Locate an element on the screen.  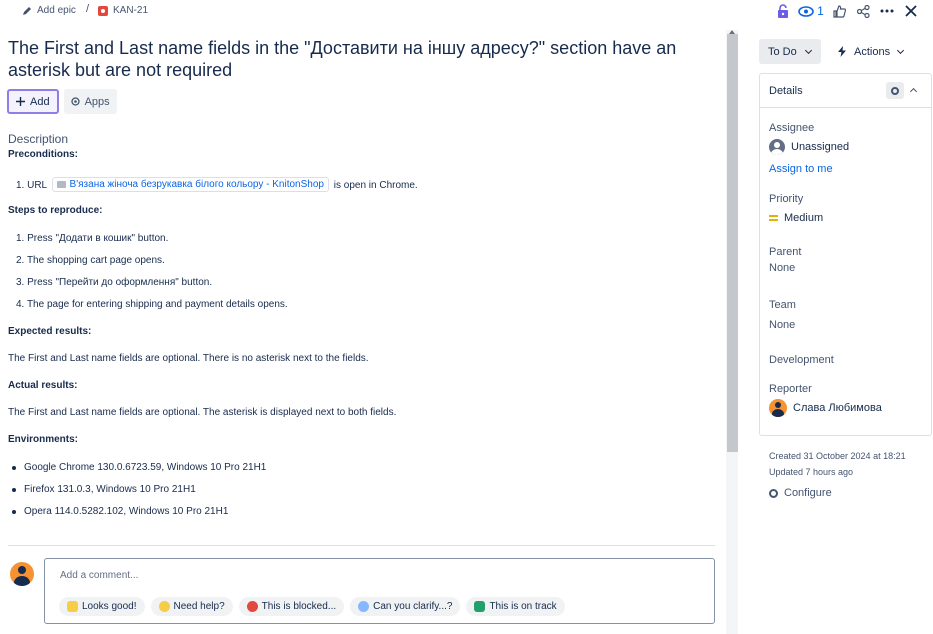
priority-medium-icon is located at coordinates (773, 218).